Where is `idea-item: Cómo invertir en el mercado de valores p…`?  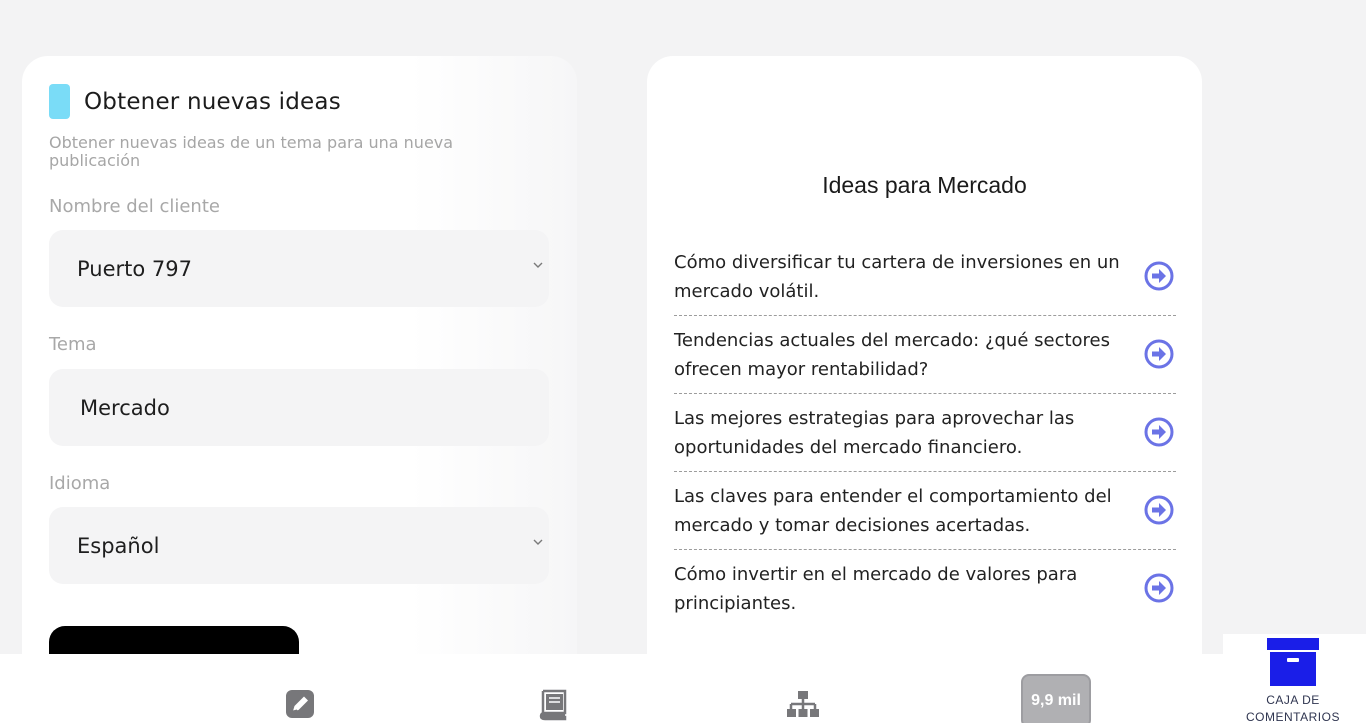
idea-item: Cómo invertir en el mercado de valores p… is located at coordinates (925, 589).